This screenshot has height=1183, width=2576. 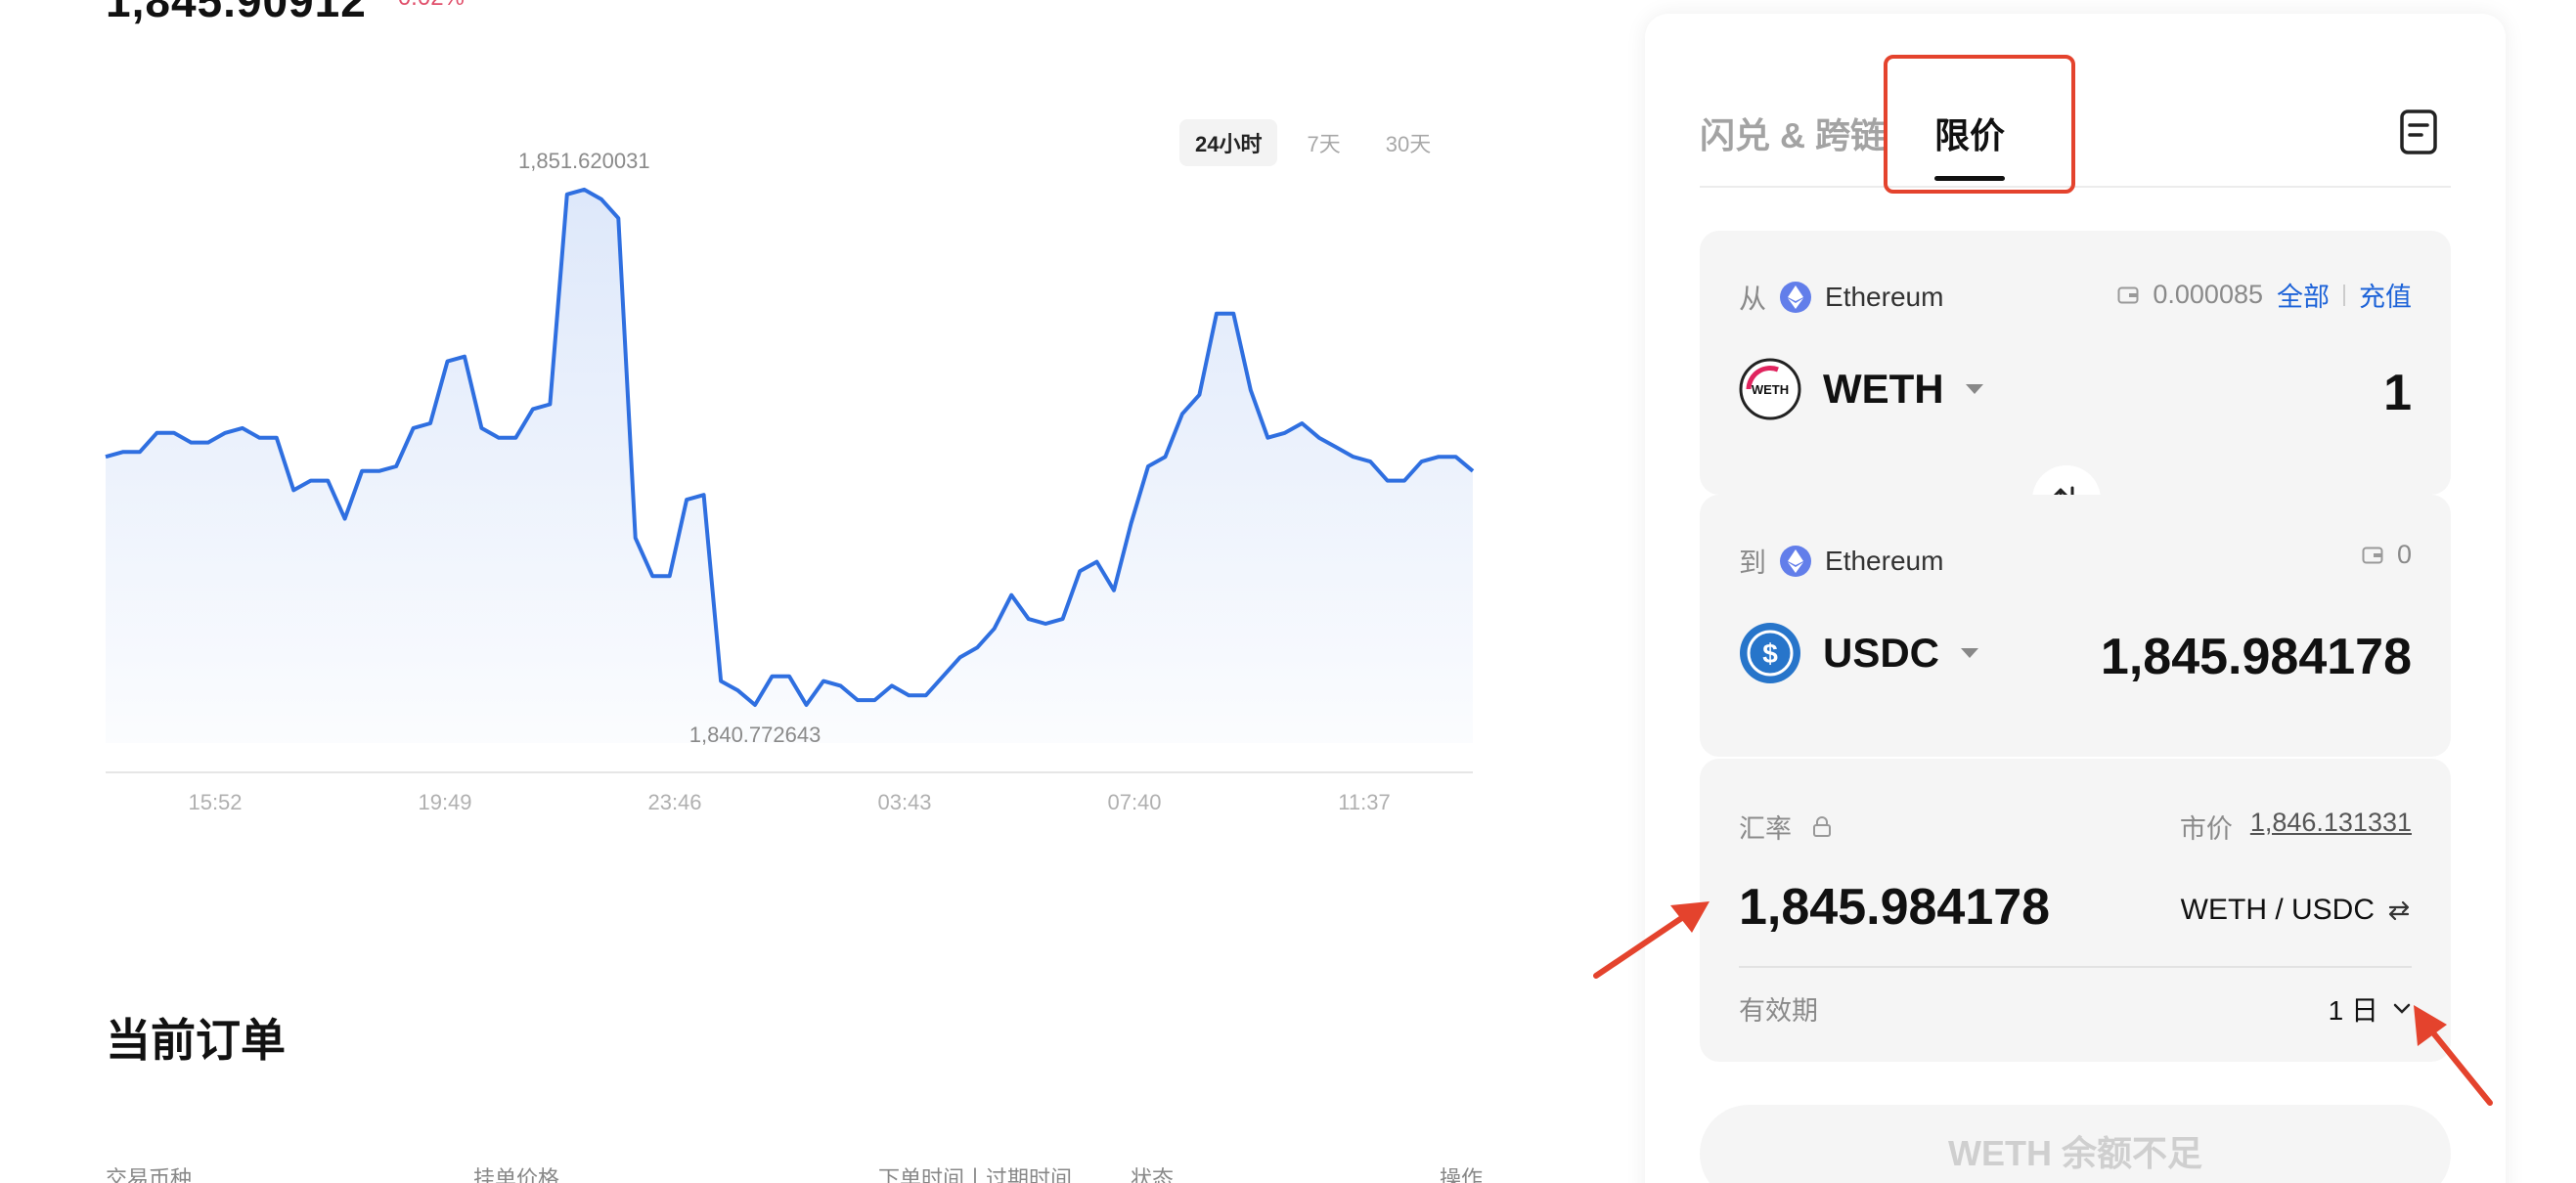 I want to click on from-token-selector: WETH WETH, so click(x=1861, y=389).